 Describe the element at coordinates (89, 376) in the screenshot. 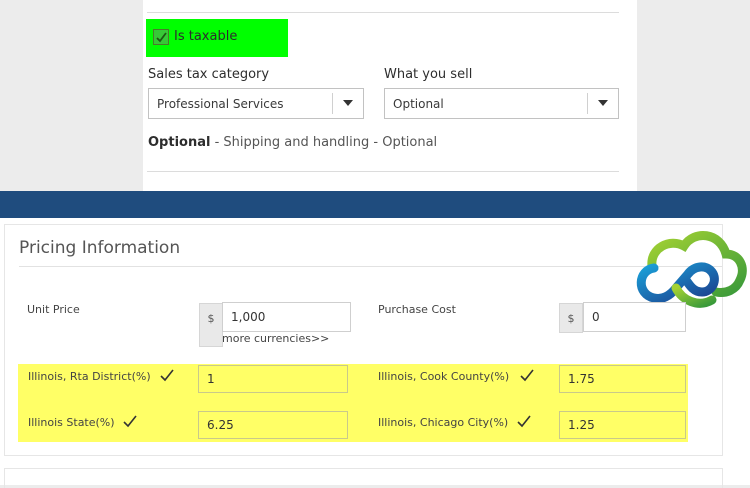

I see `tax-label-rta-district: Illinois, Rta District(%)` at that location.